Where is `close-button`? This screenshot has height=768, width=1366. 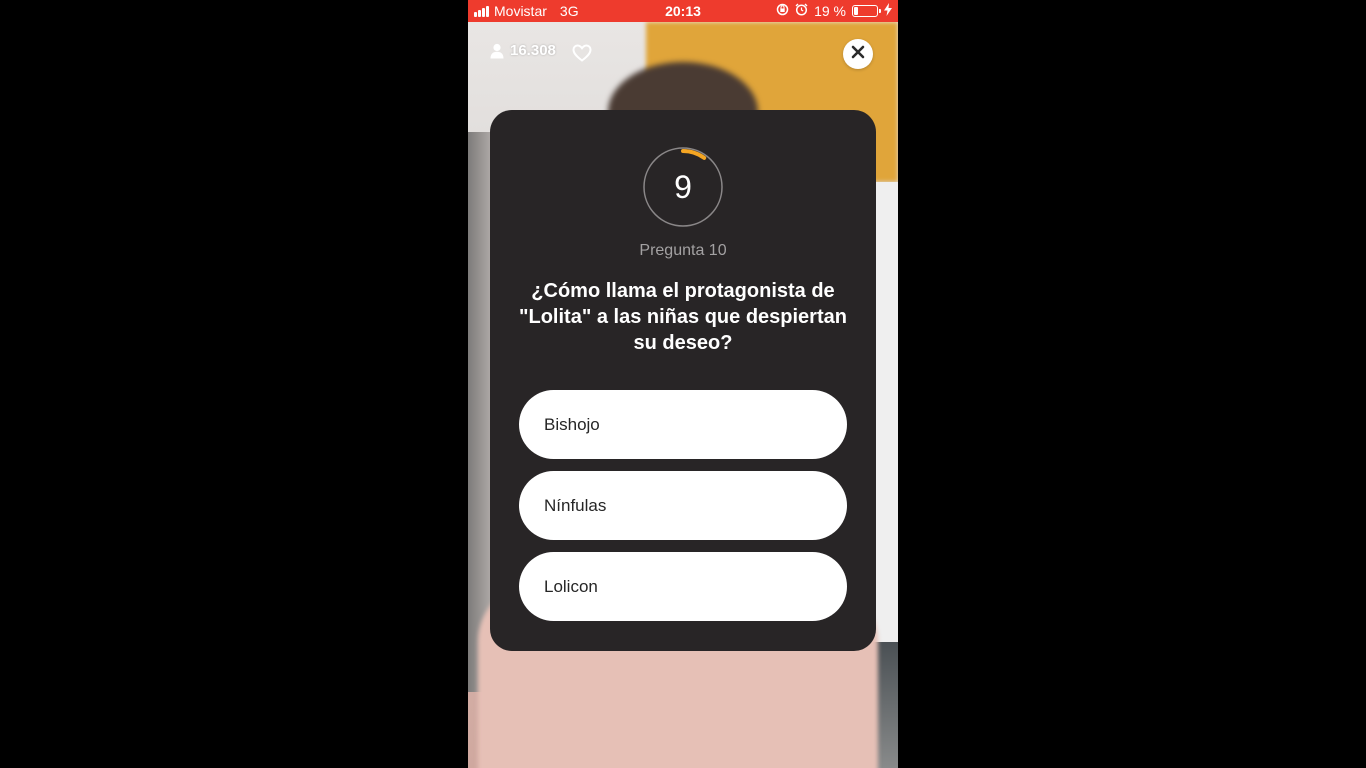 close-button is located at coordinates (858, 54).